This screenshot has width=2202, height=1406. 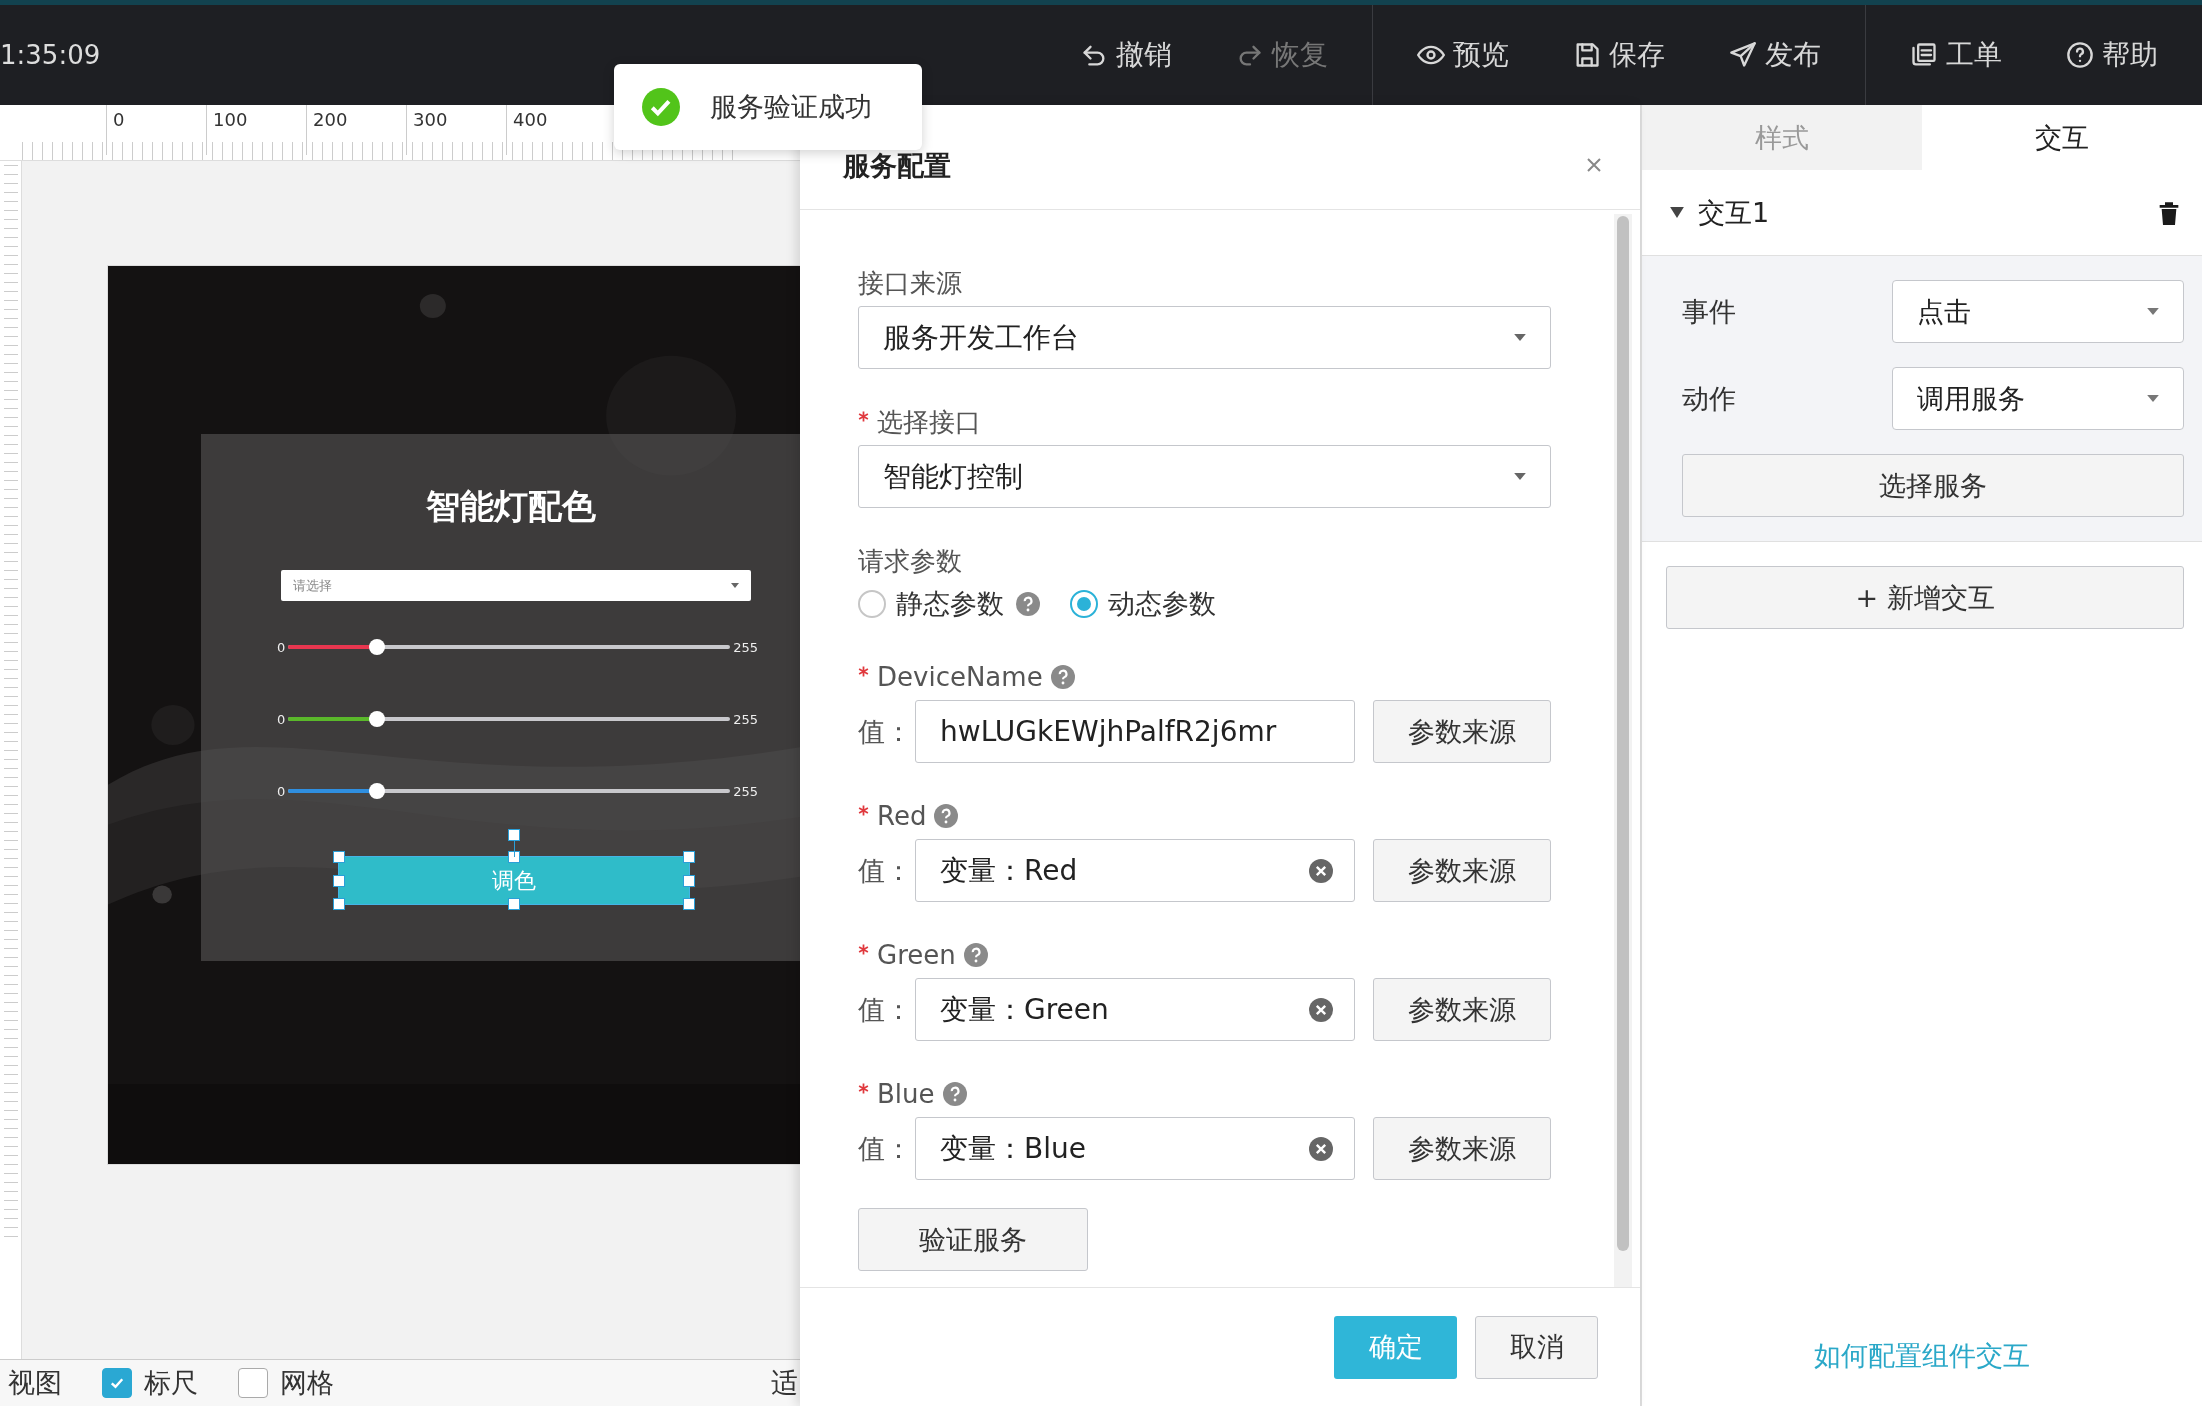 I want to click on checkbox: 网格, so click(x=286, y=1383).